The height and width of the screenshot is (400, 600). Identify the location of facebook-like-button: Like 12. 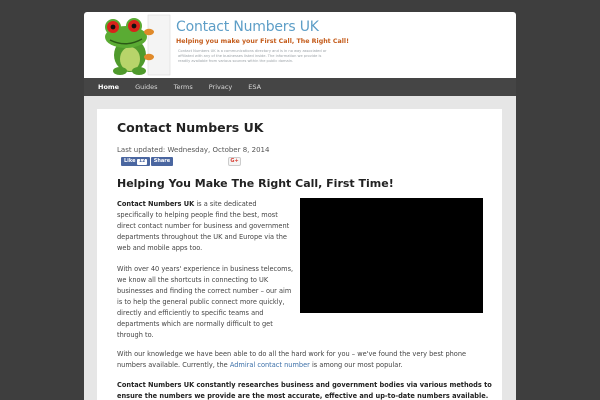
(135, 161).